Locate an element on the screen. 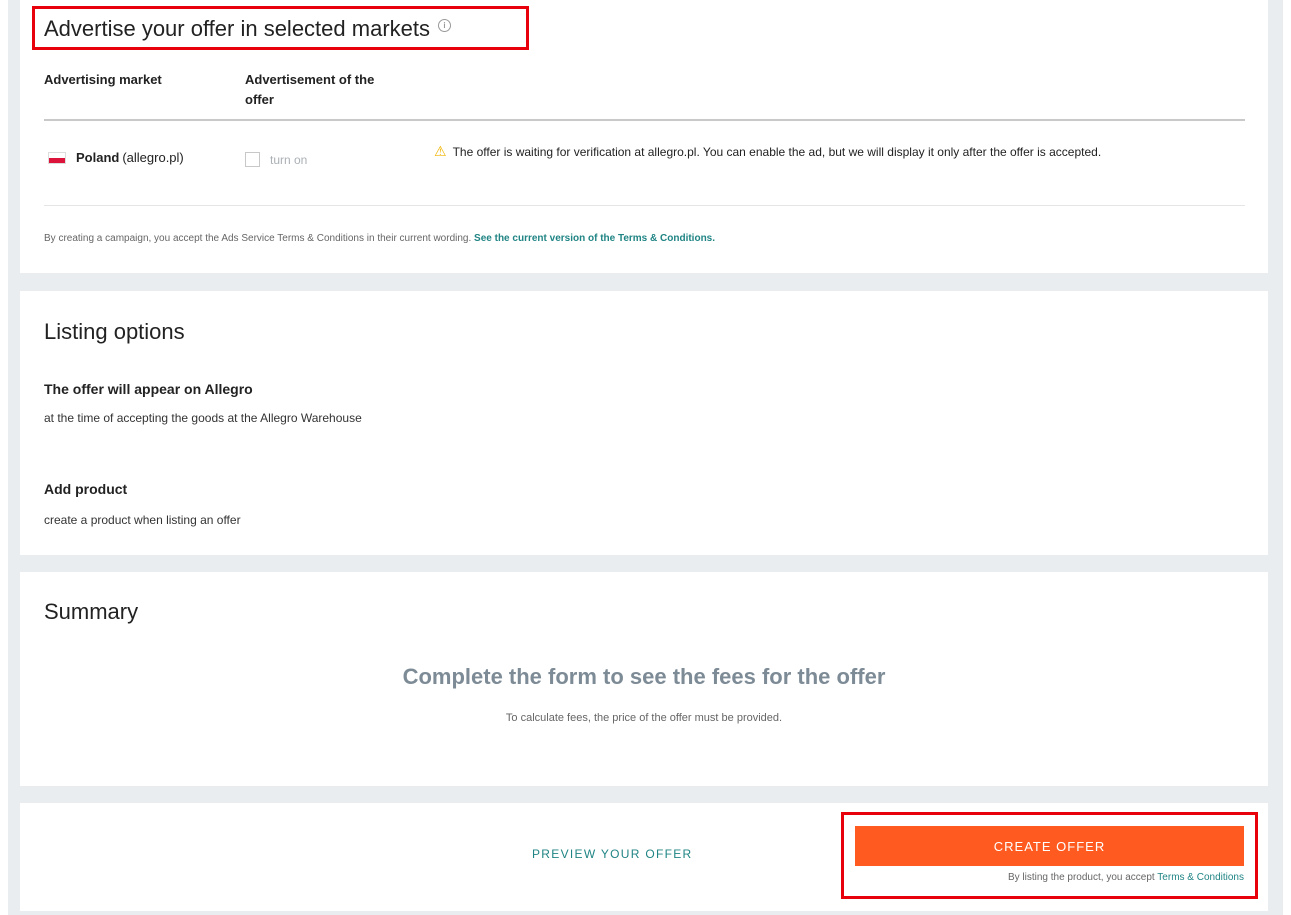  listing-terms-text: By listing the product, you accept is located at coordinates (1081, 877).